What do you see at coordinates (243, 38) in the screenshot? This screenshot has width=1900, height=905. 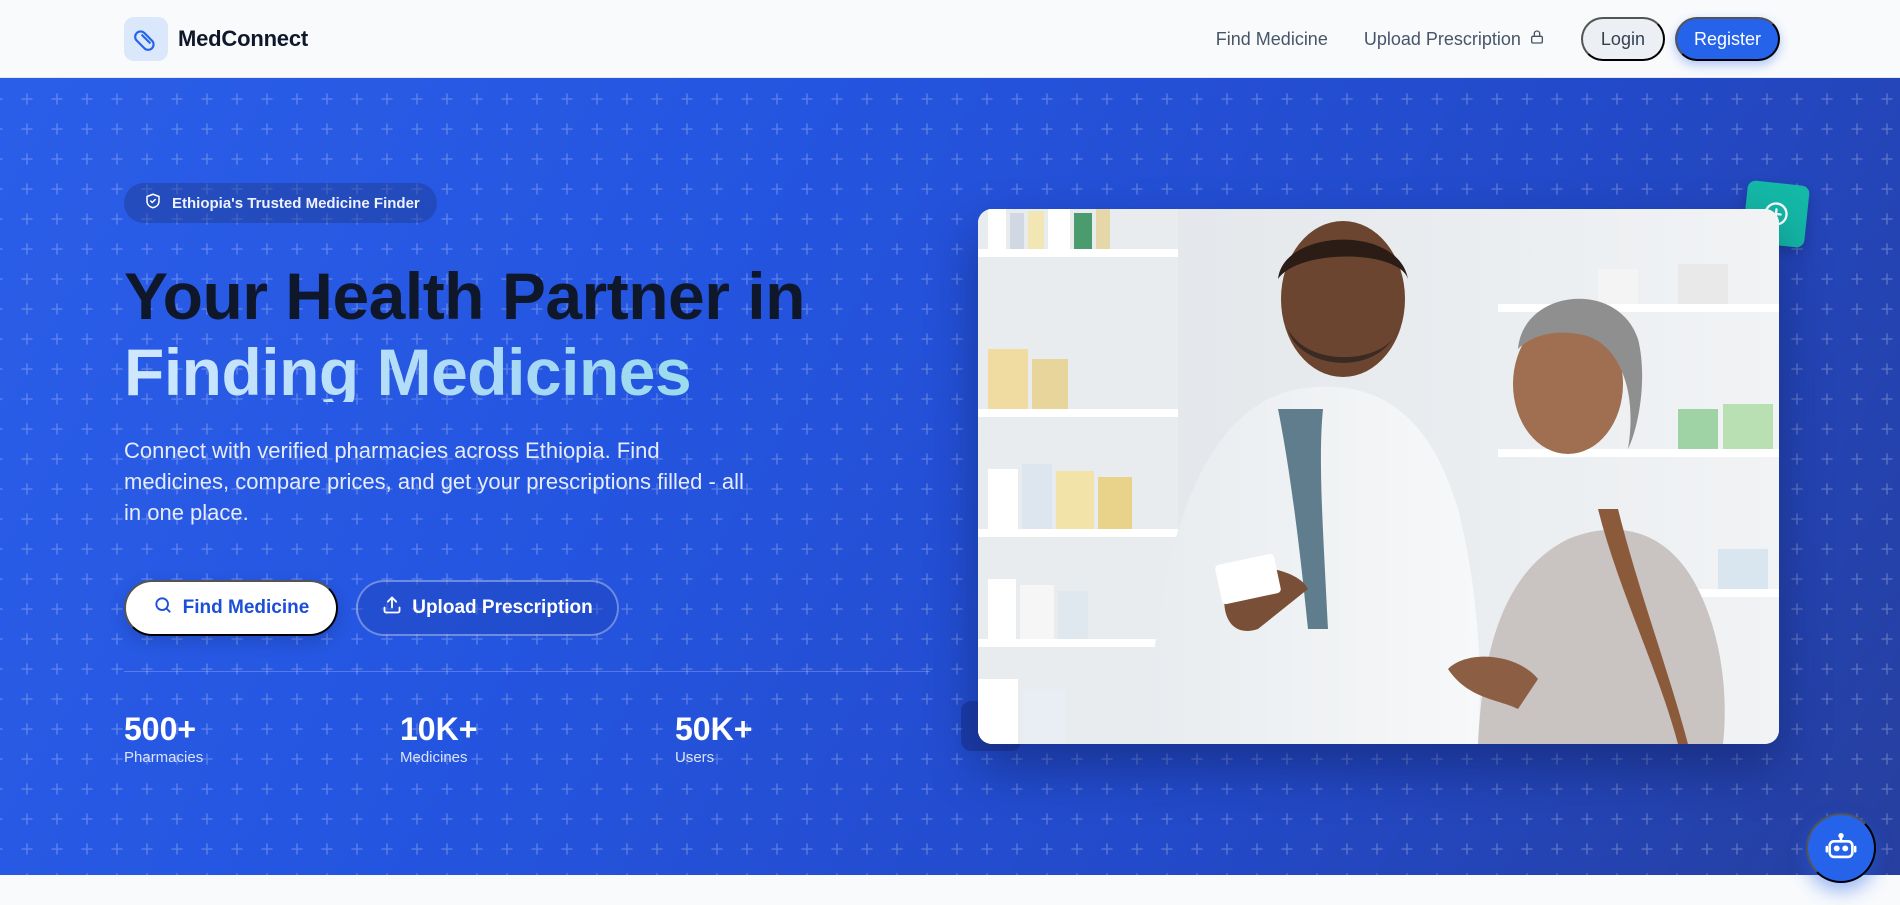 I see `brand-name: MedConnect` at bounding box center [243, 38].